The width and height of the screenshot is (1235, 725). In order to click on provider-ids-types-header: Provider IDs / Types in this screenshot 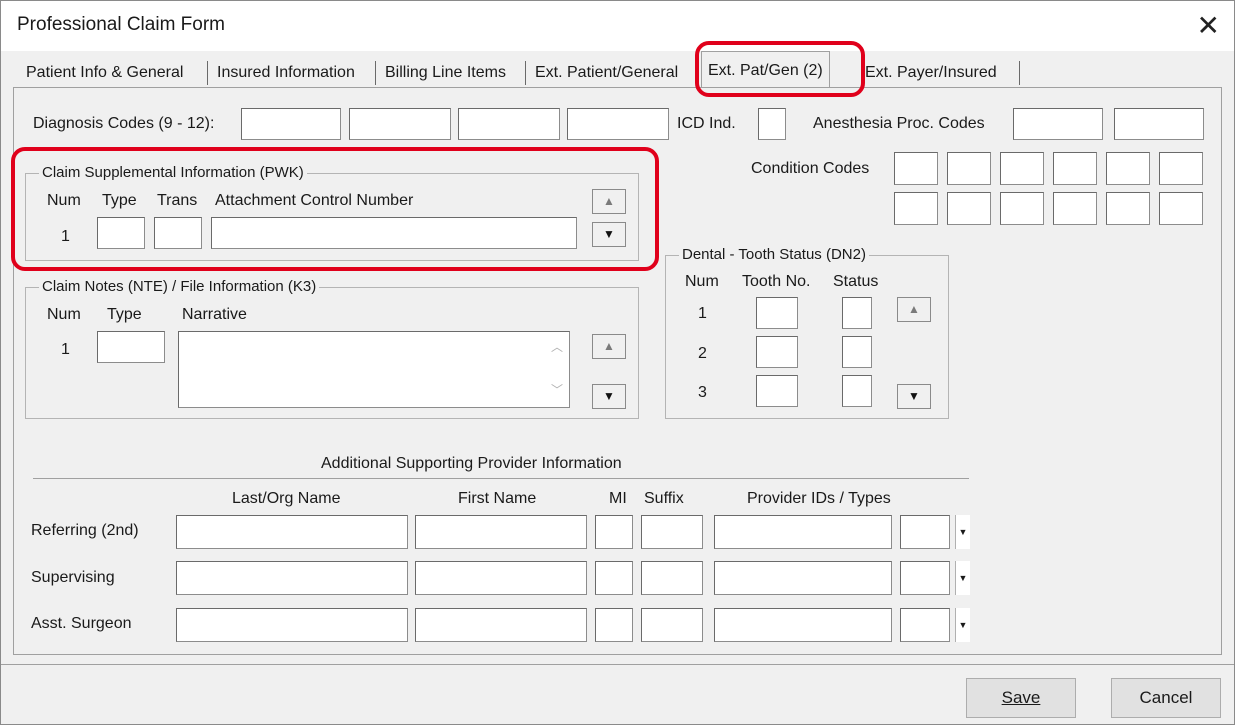, I will do `click(819, 498)`.